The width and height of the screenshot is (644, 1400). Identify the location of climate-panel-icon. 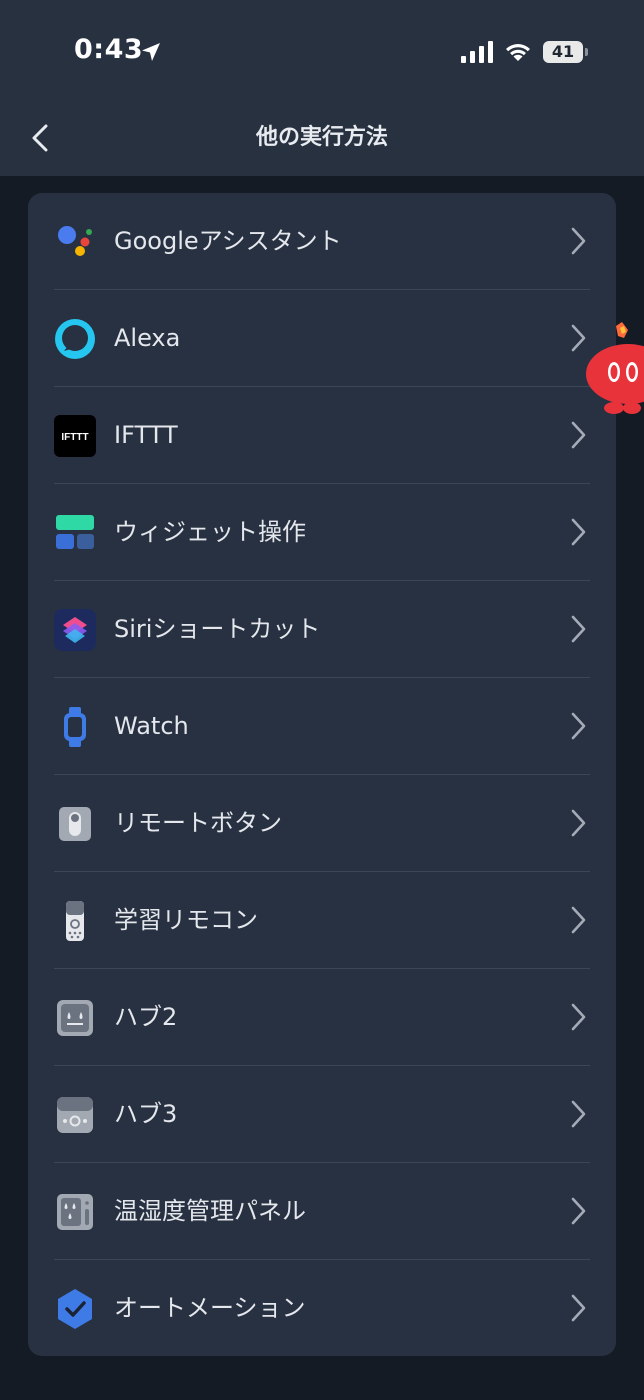
(75, 1212).